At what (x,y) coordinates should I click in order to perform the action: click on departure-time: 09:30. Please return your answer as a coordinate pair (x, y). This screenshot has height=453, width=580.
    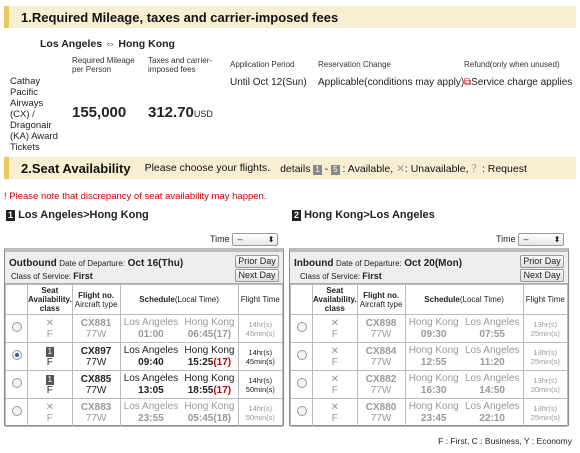
    Looking at the image, I should click on (433, 334).